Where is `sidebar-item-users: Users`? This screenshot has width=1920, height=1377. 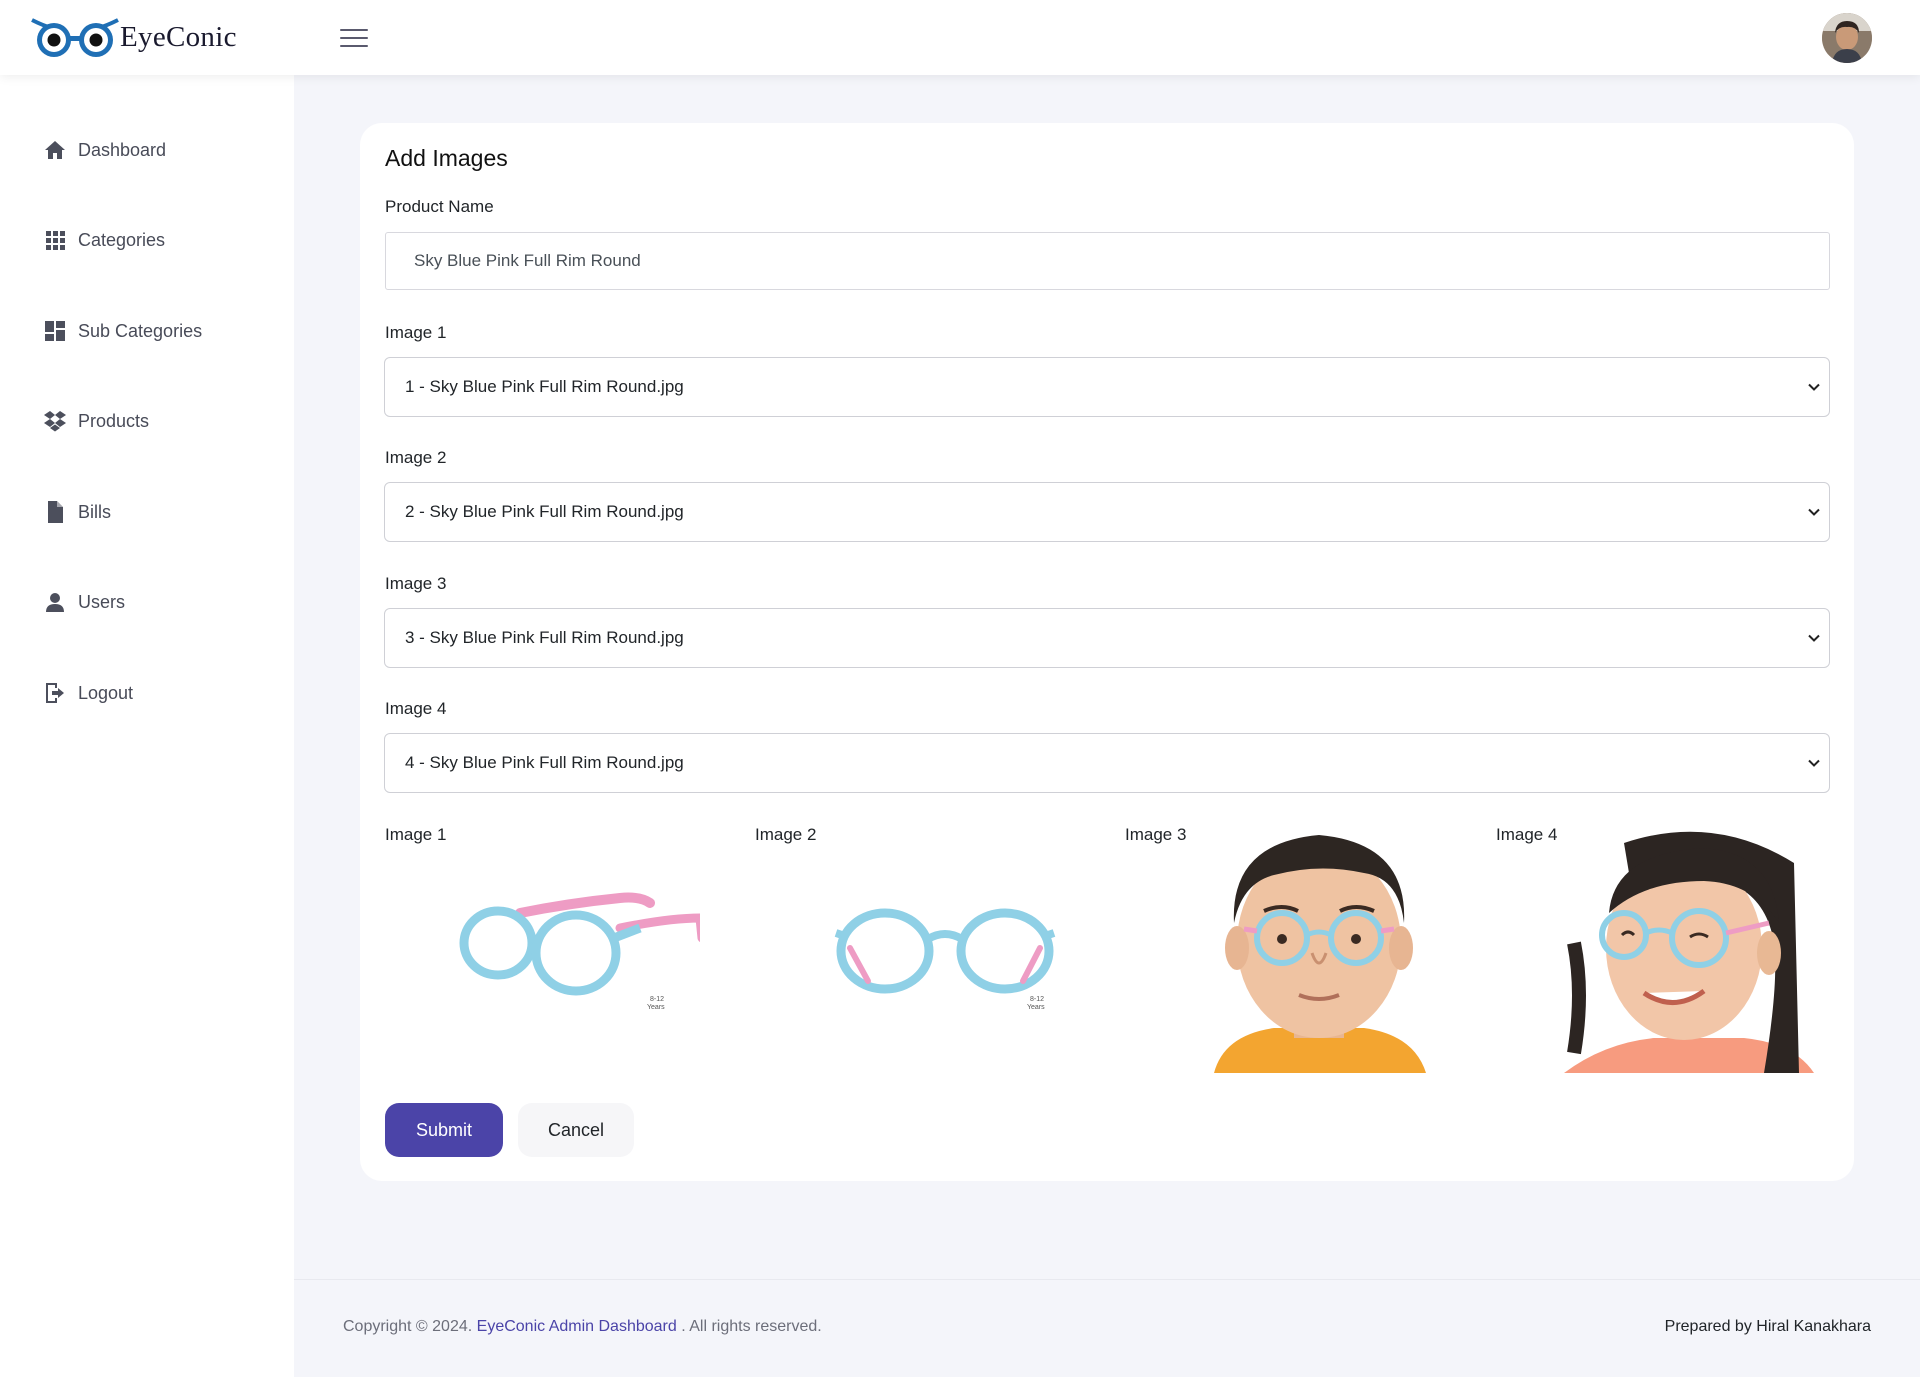 sidebar-item-users: Users is located at coordinates (83, 602).